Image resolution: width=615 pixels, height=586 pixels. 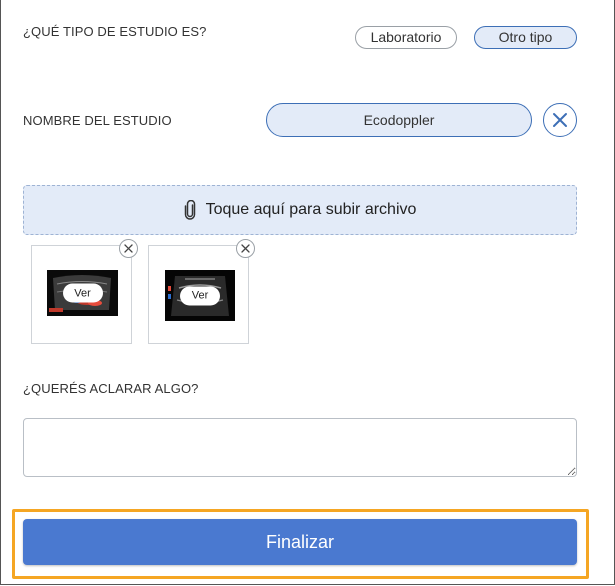 I want to click on notes-textarea, so click(x=300, y=447).